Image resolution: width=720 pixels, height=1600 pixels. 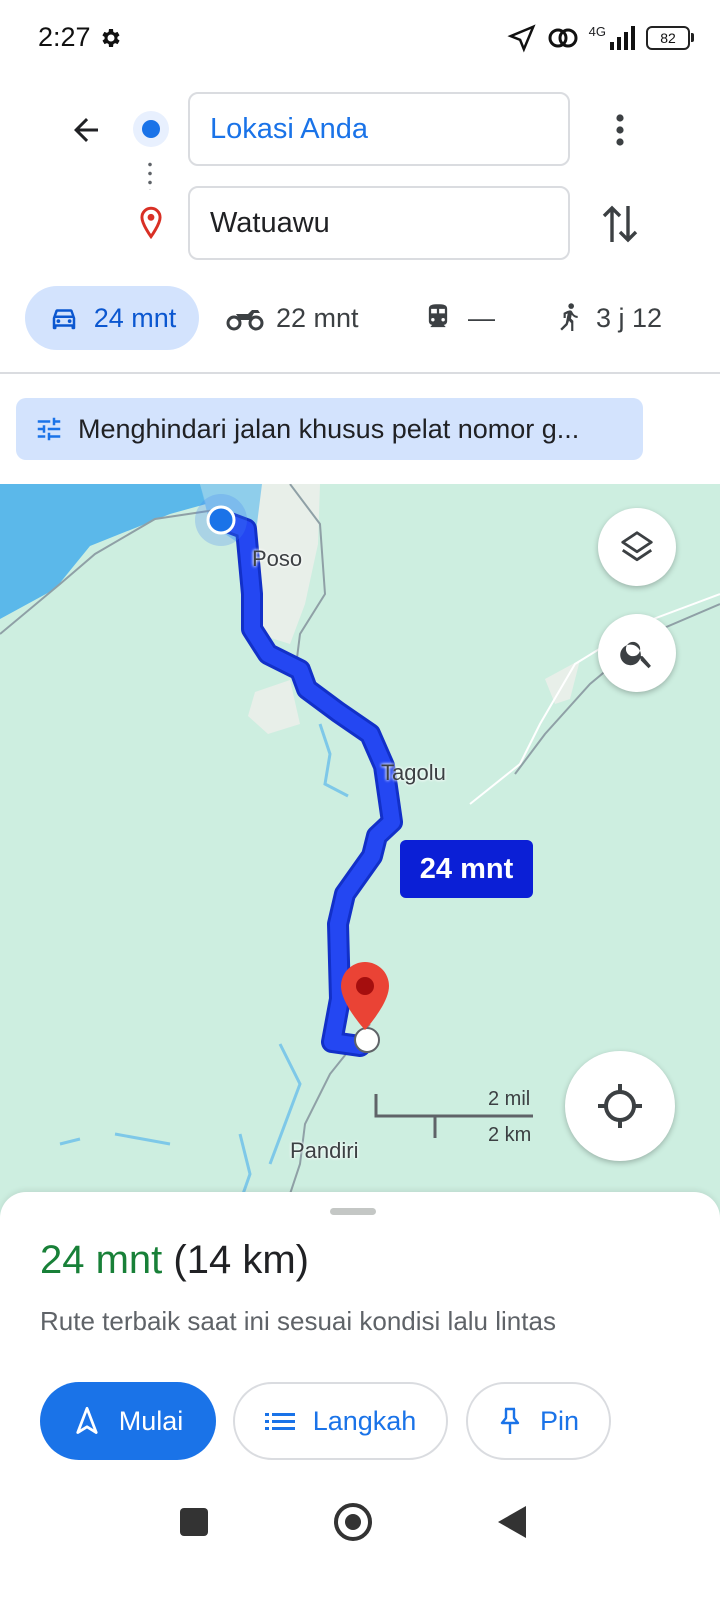 I want to click on place-label-poso: Poso, so click(x=277, y=558).